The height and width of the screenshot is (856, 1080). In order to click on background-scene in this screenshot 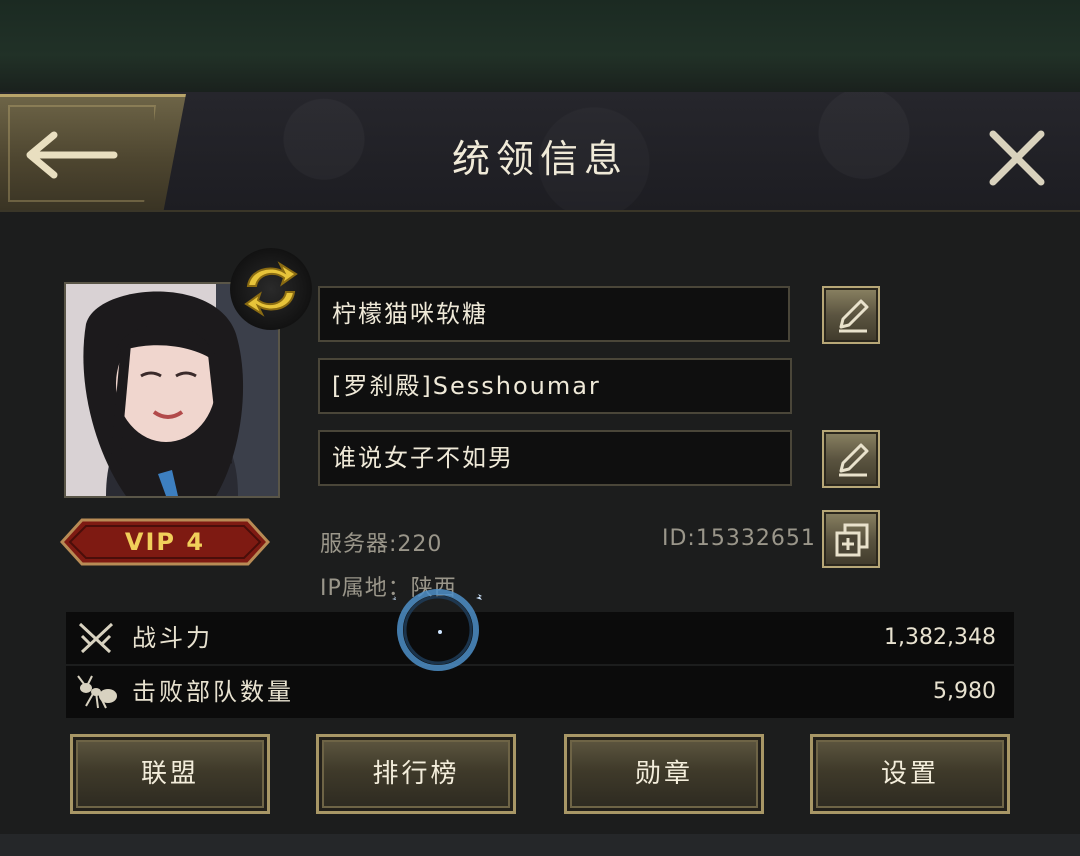, I will do `click(540, 46)`.